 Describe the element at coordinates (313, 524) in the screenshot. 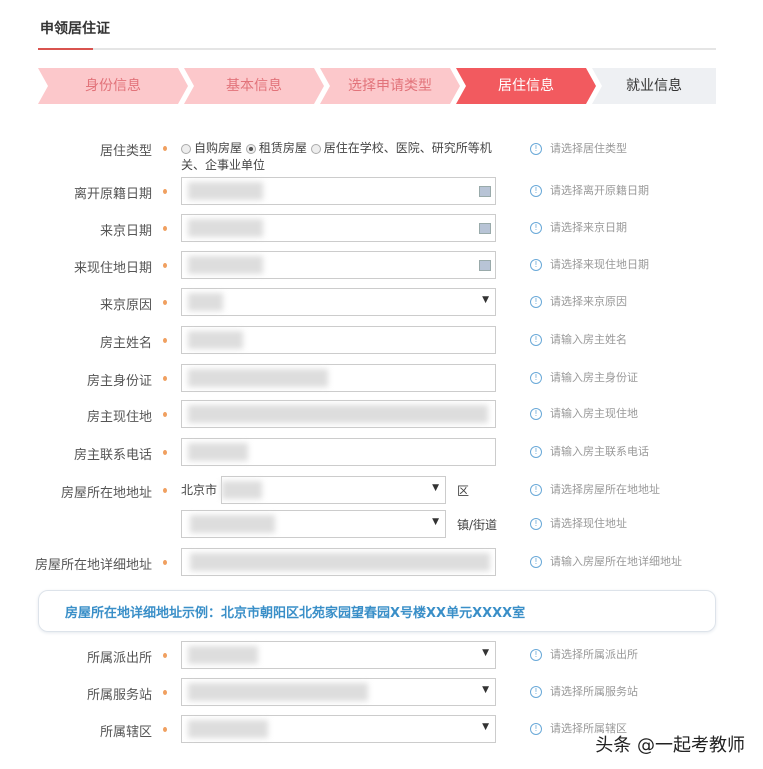

I see `street-select: ▼` at that location.